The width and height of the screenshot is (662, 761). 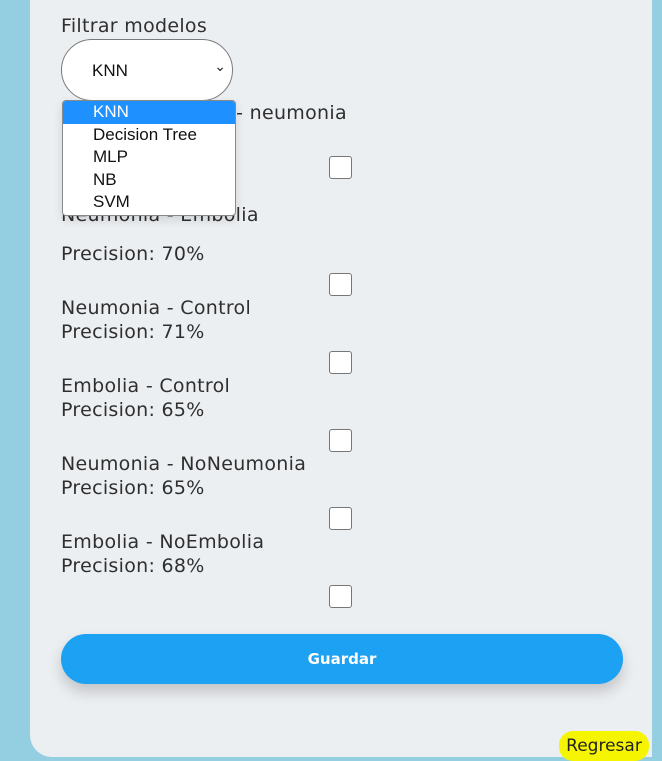 What do you see at coordinates (163, 542) in the screenshot?
I see `model-name: Embolia - NoEmbolia` at bounding box center [163, 542].